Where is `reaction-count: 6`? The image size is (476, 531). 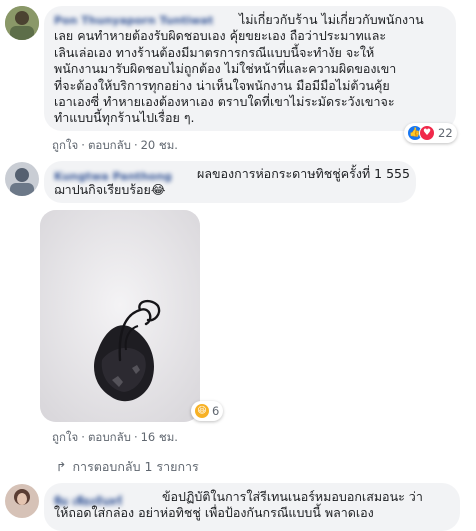 reaction-count: 6 is located at coordinates (216, 411).